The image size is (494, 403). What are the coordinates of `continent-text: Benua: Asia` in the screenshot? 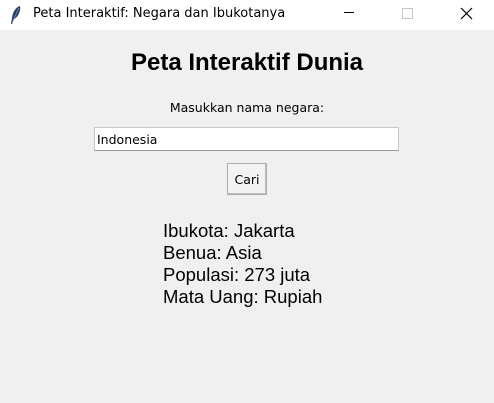 It's located at (212, 252).